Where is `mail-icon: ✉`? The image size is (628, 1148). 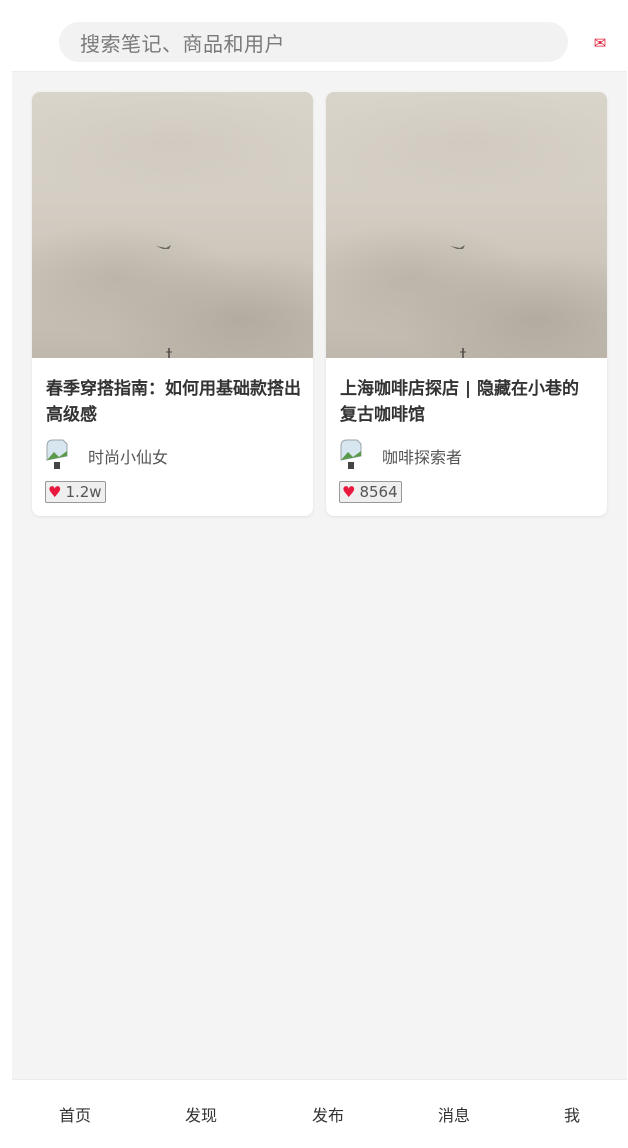
mail-icon: ✉ is located at coordinates (600, 43).